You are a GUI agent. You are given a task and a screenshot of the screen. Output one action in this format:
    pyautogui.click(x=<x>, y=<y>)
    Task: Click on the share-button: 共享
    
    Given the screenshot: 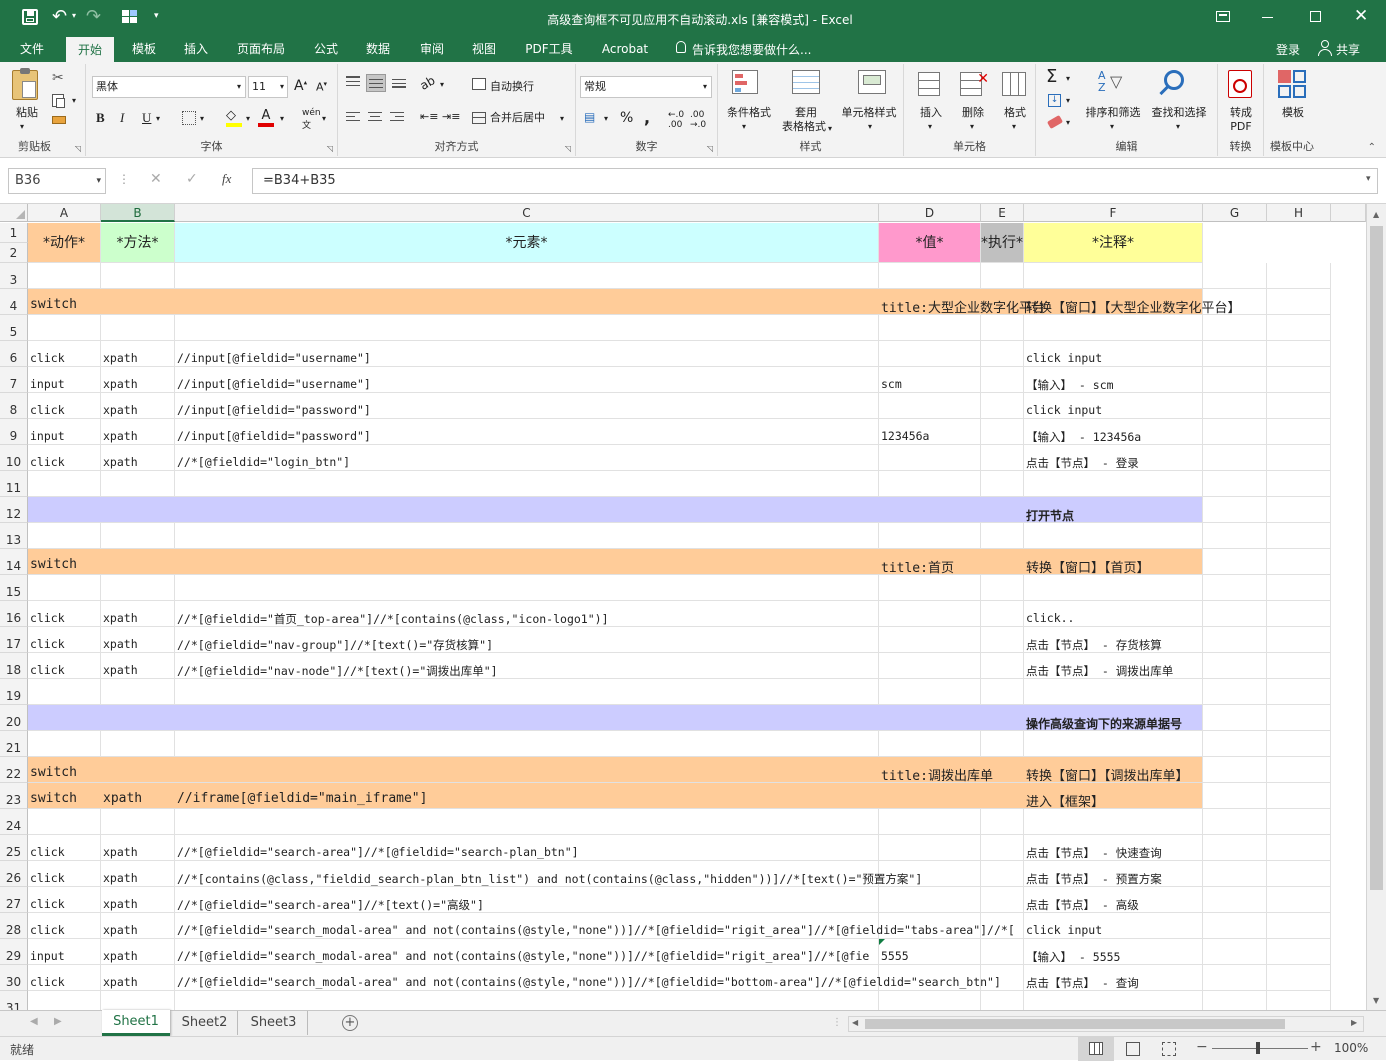 What is the action you would take?
    pyautogui.click(x=1348, y=49)
    